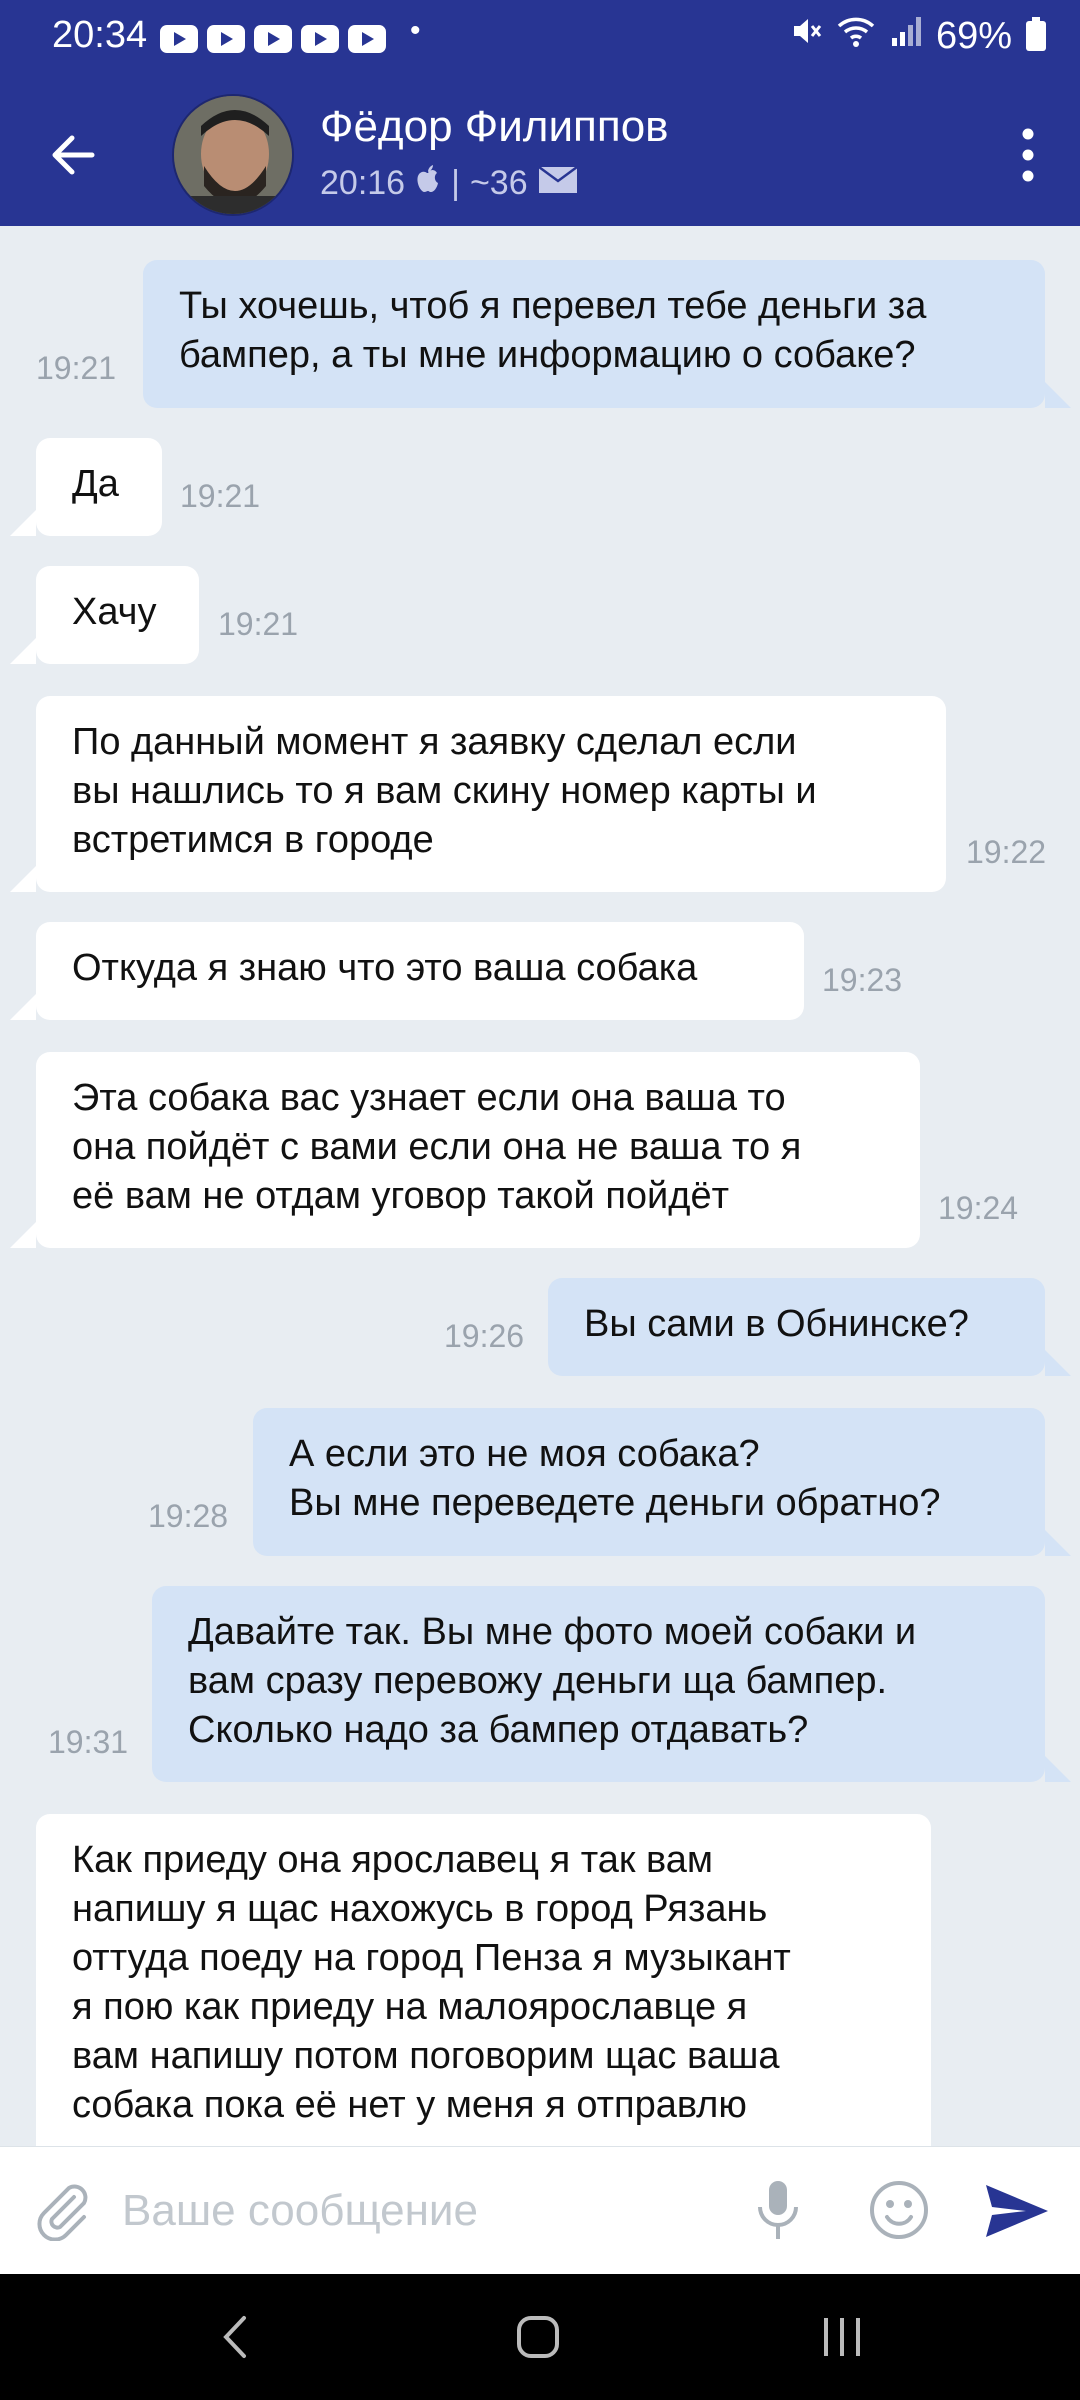  I want to click on mute-icon, so click(805, 36).